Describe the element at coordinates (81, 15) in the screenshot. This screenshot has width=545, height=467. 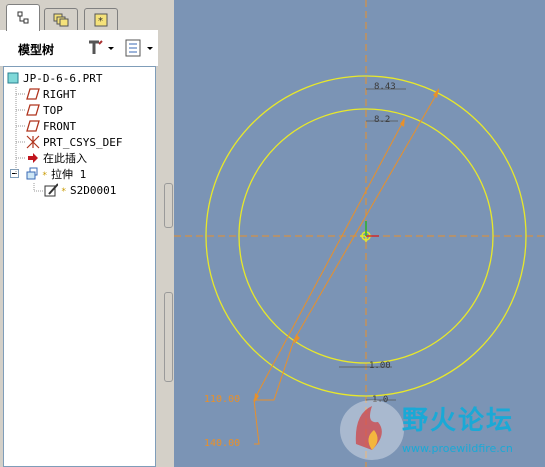
I see `panel-tabstrip: *` at that location.